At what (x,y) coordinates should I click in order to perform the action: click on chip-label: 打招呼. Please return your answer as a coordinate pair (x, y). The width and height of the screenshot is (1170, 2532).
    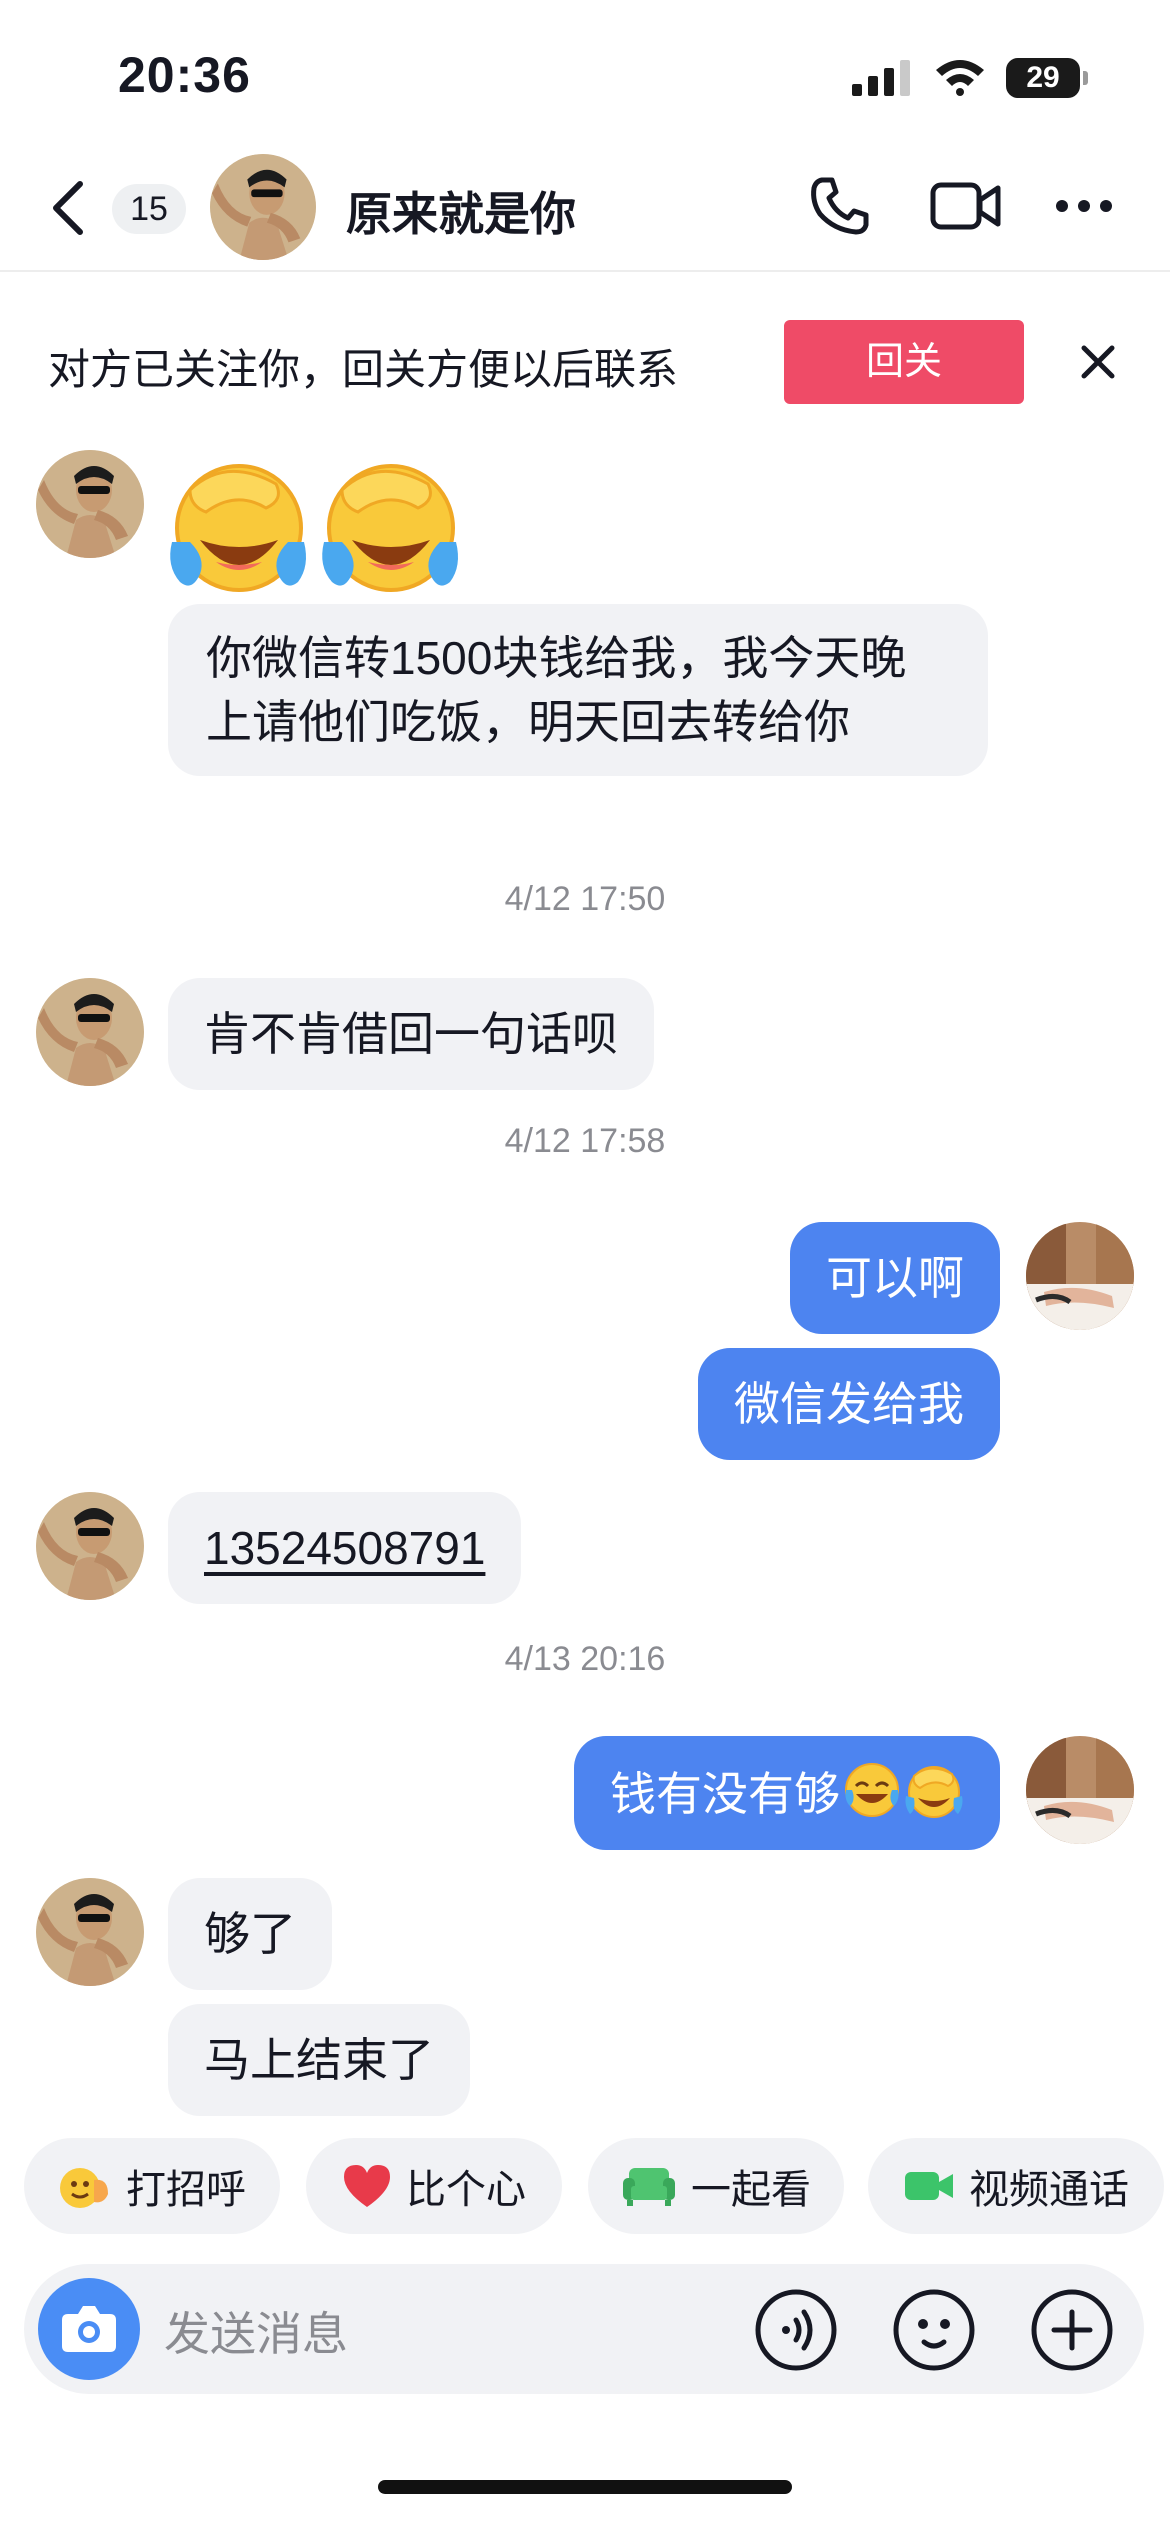
    Looking at the image, I should click on (186, 2190).